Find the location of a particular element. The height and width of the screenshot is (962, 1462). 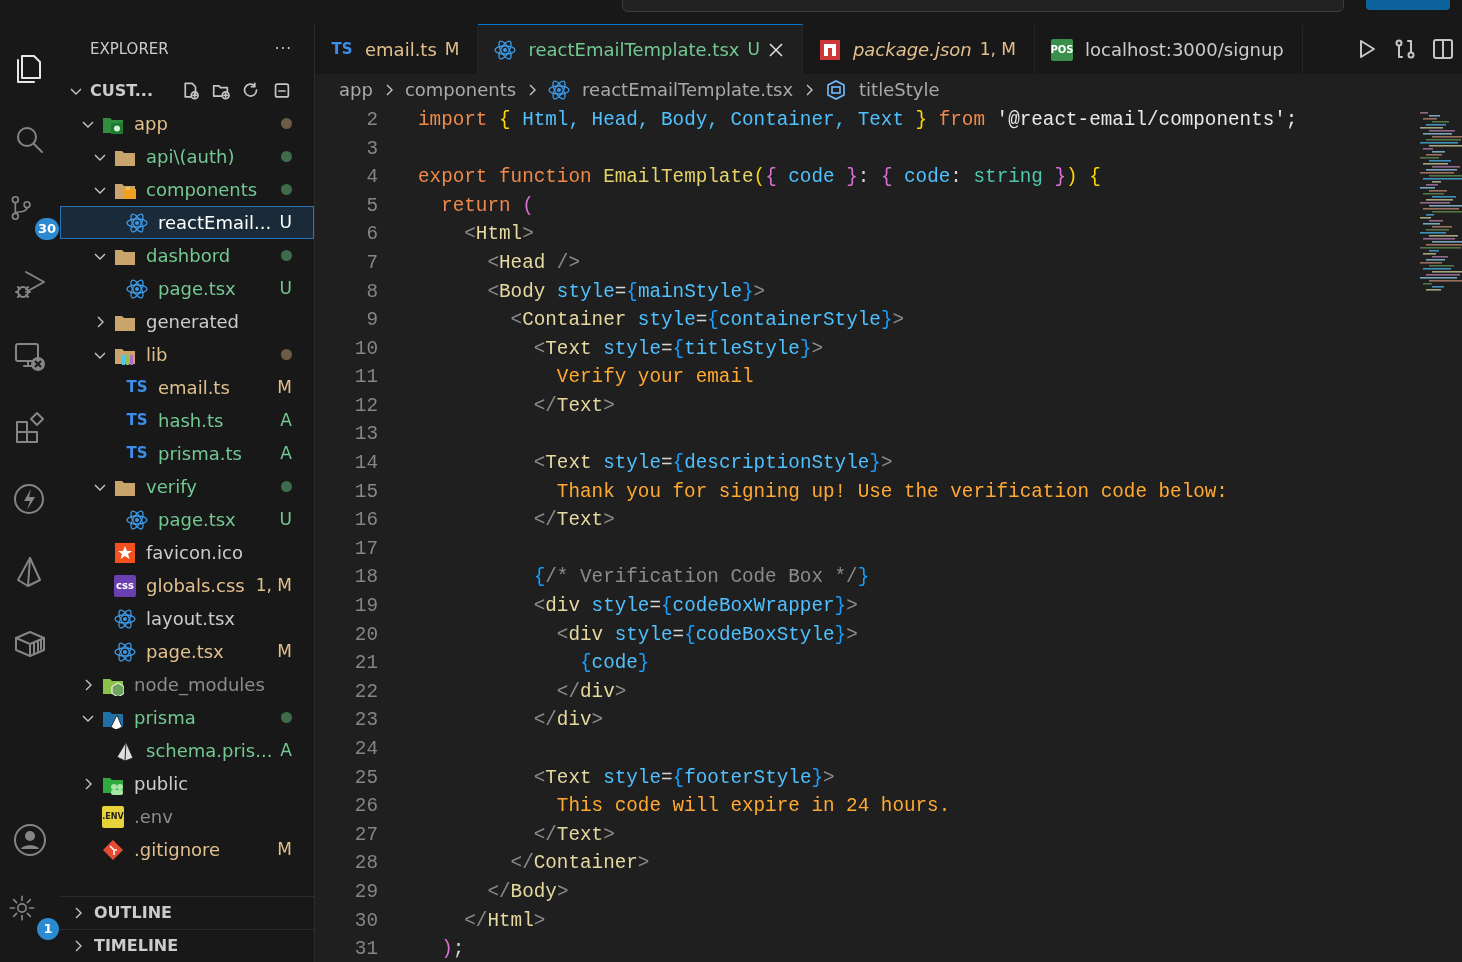

tree-item: TS hash.ts A is located at coordinates (187, 420).